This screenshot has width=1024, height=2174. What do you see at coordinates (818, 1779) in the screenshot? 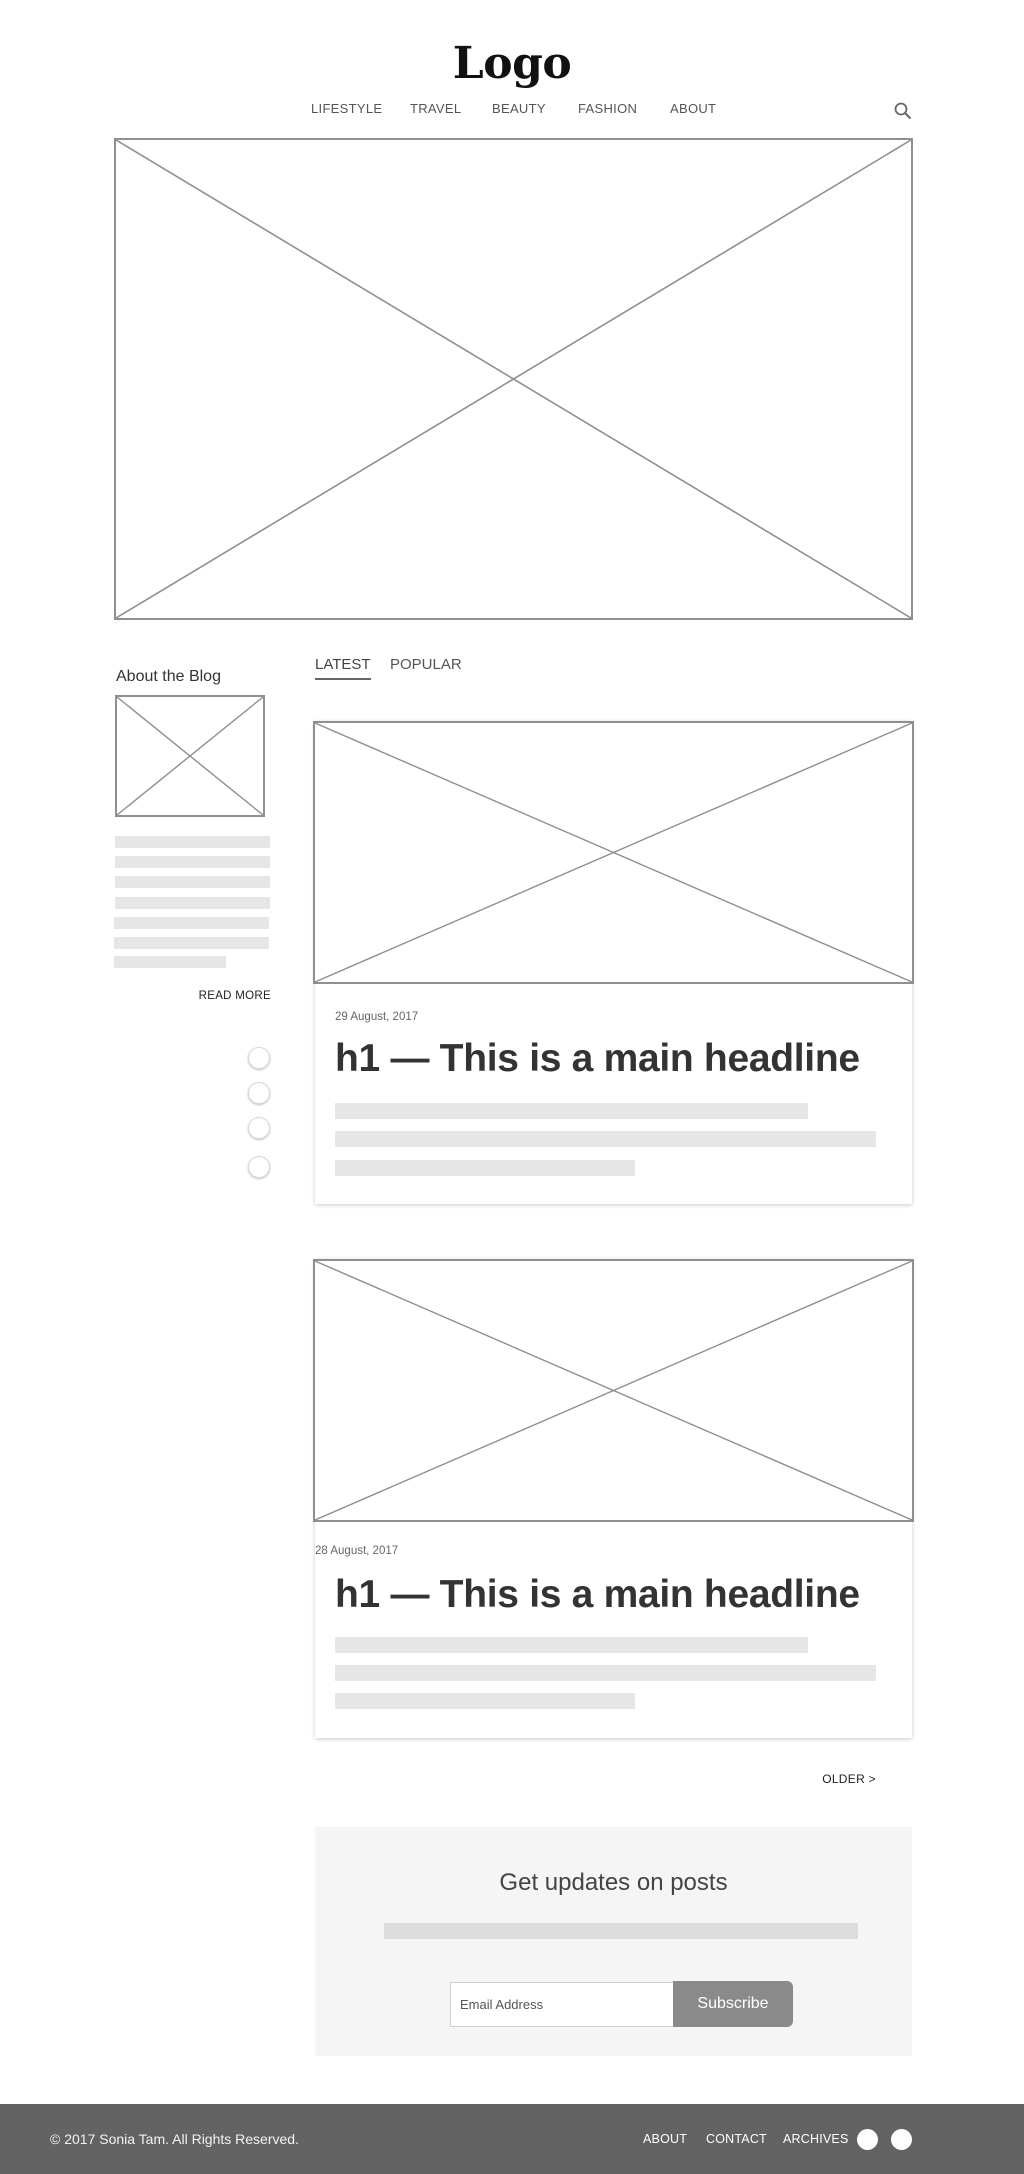
I see `older-posts-link: OLDER >` at bounding box center [818, 1779].